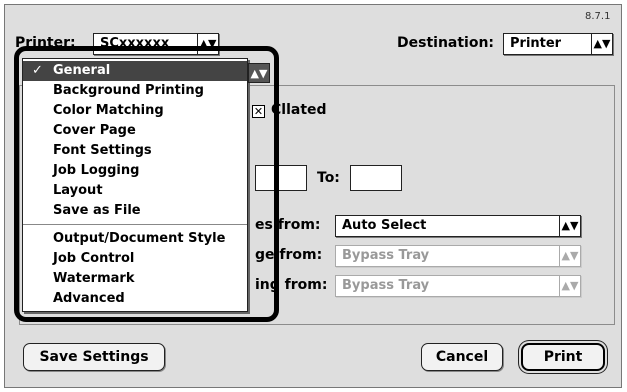 This screenshot has height=392, width=627. I want to click on destination-popup: Printer ▲▼, so click(558, 44).